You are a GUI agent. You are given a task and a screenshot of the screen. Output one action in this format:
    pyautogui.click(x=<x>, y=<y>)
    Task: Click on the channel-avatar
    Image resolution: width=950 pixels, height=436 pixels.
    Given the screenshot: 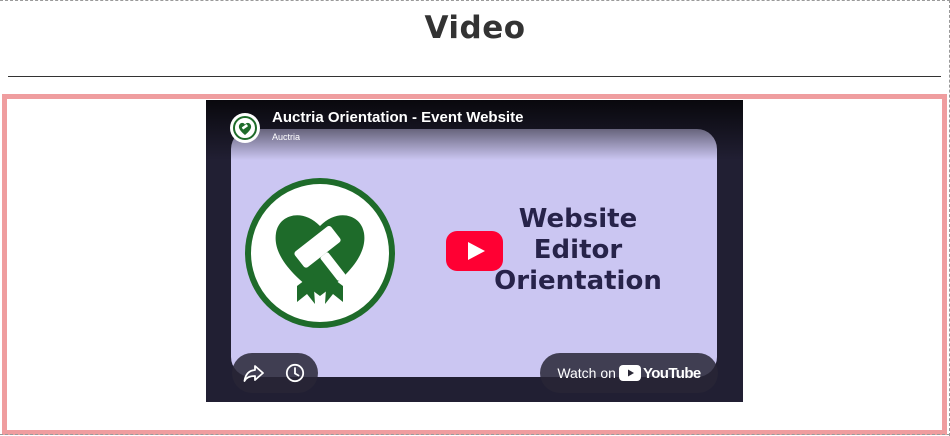 What is the action you would take?
    pyautogui.click(x=245, y=128)
    